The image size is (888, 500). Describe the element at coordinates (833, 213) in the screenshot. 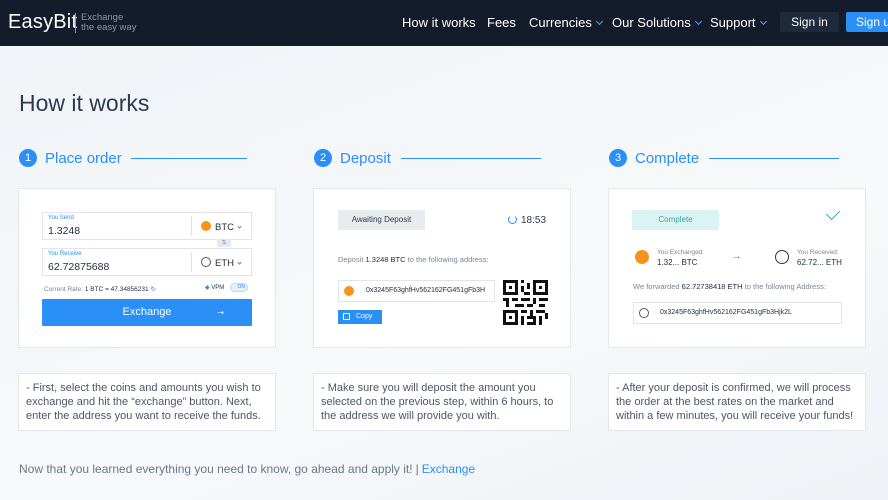

I see `checkmark-icon` at that location.